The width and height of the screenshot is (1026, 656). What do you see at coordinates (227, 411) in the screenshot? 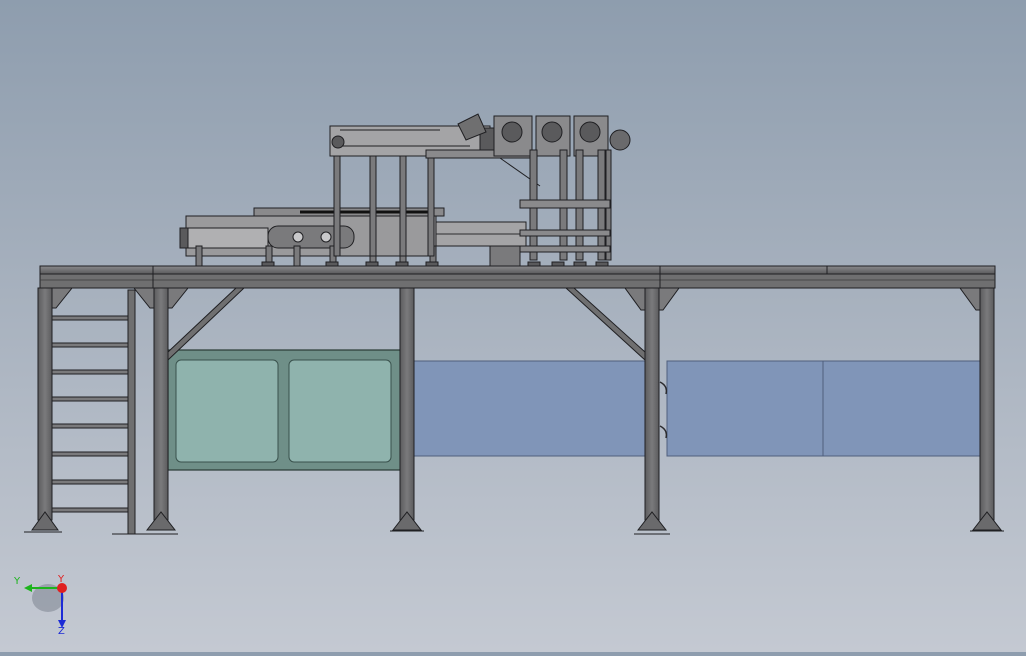
I see `glass-pane-left` at bounding box center [227, 411].